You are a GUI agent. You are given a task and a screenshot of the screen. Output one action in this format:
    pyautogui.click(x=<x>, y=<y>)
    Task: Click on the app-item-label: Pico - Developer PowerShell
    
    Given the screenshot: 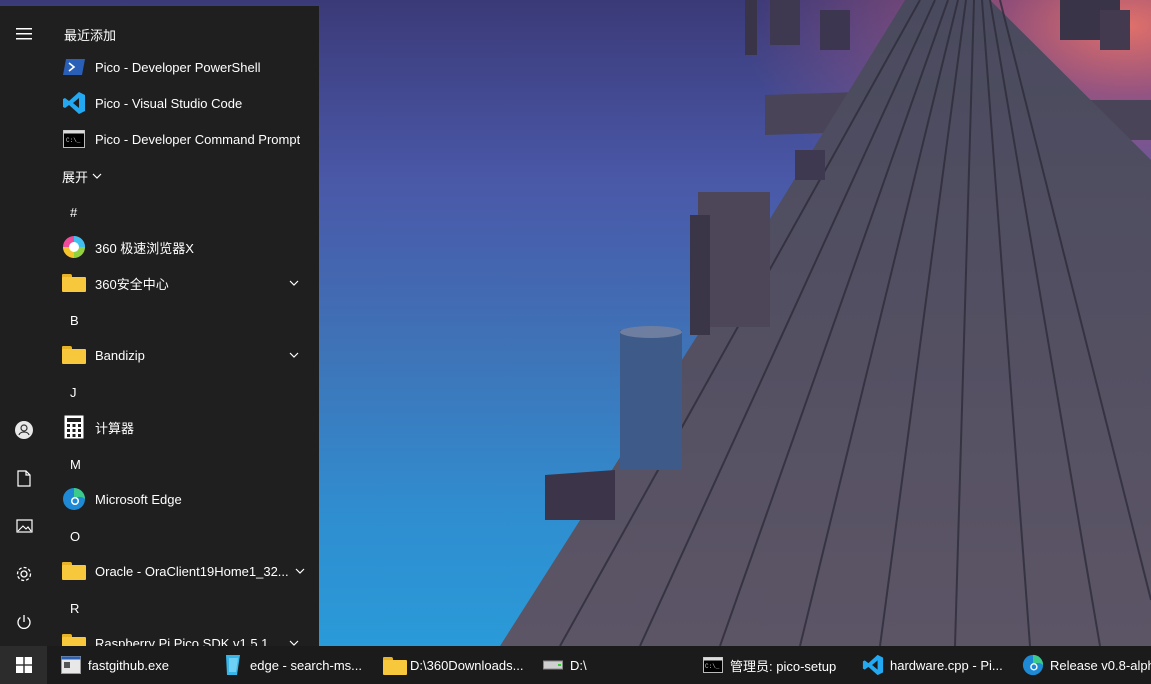 What is the action you would take?
    pyautogui.click(x=178, y=67)
    